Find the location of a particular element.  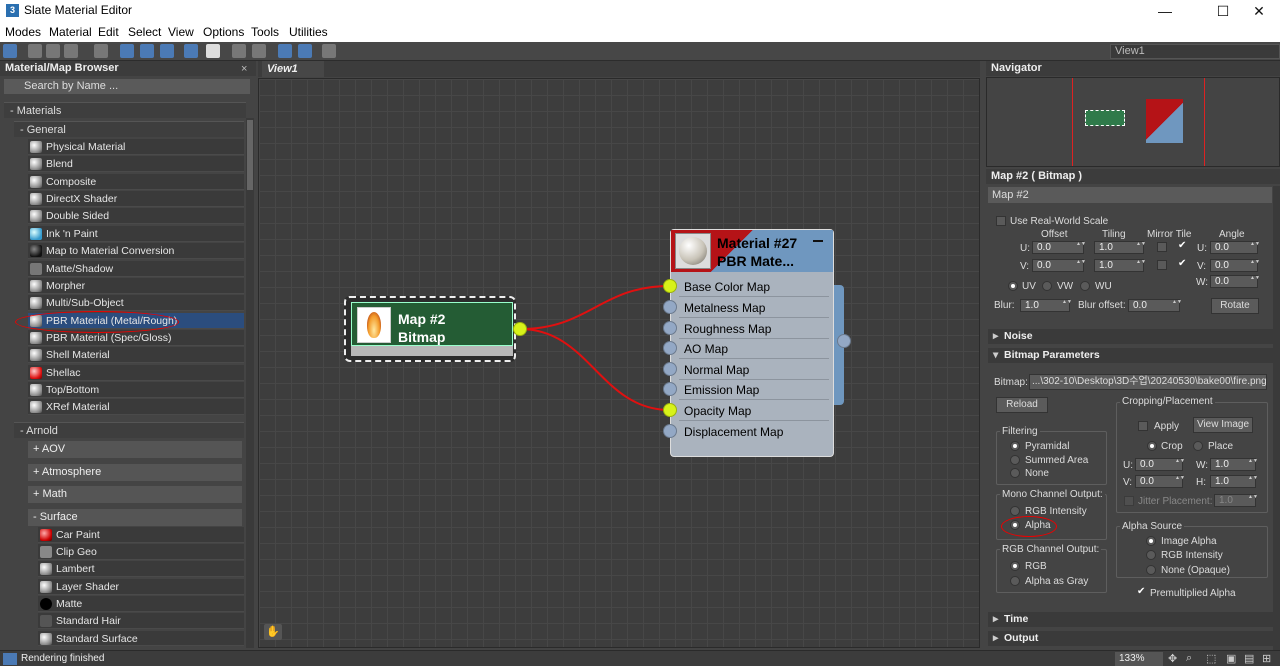

map-name-field: Map #2 is located at coordinates (1130, 195).